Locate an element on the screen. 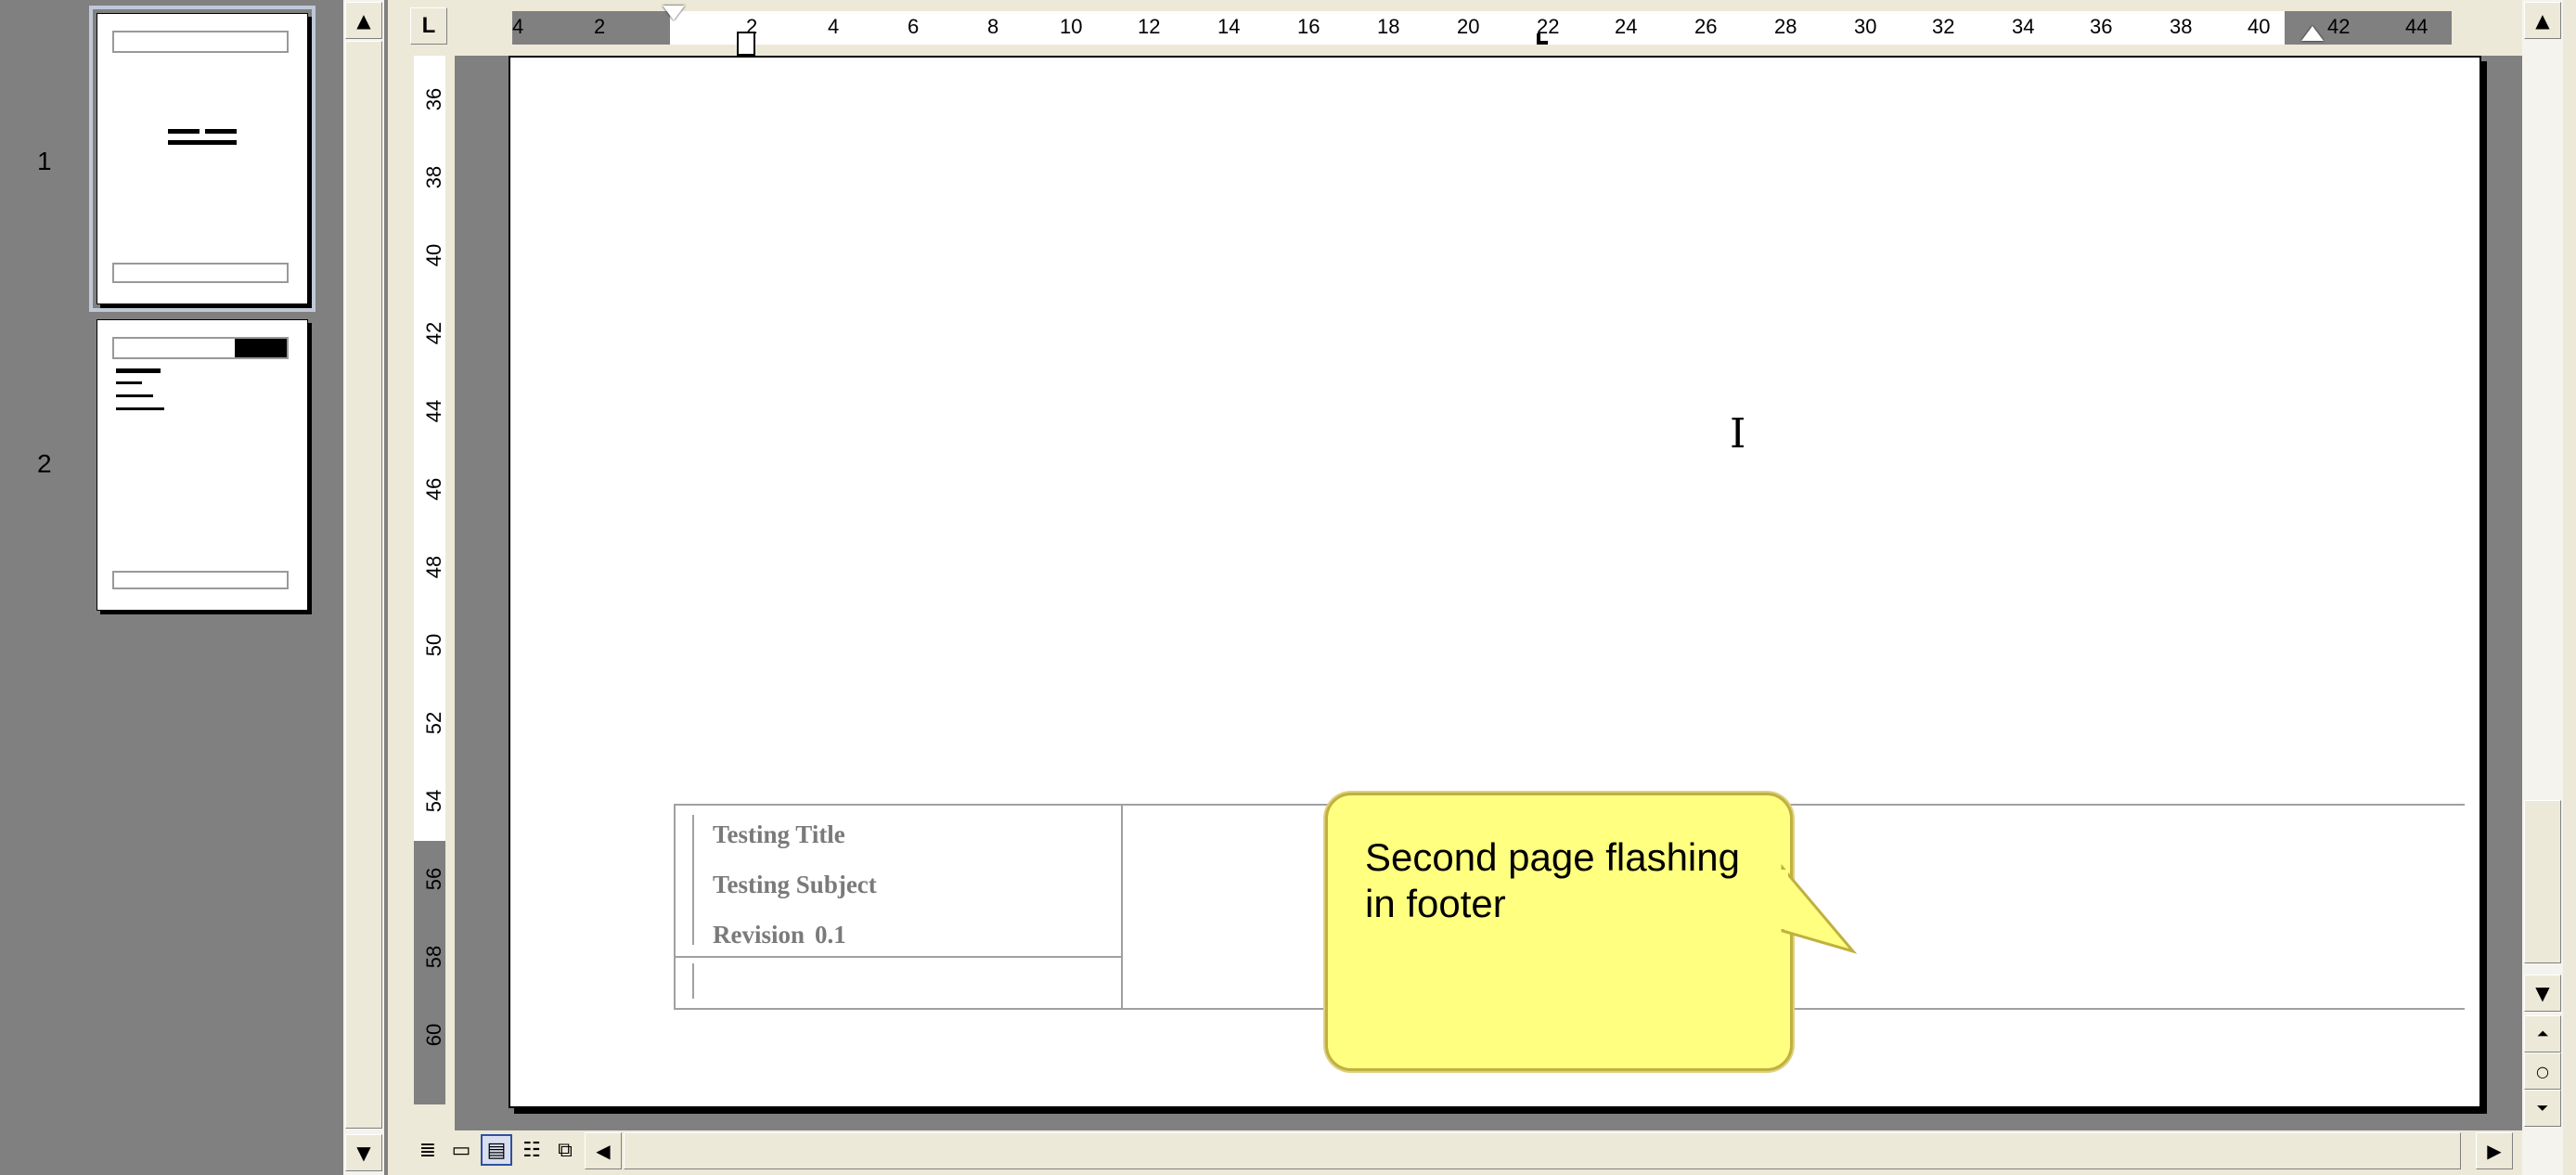 This screenshot has width=2576, height=1175. footer-title: Testing Title is located at coordinates (779, 834).